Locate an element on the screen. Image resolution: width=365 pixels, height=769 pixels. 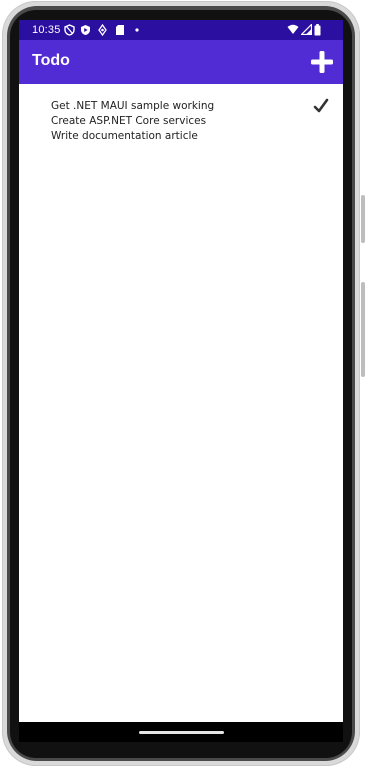
todo-item-name: Get .NET MAUI sample working is located at coordinates (133, 106).